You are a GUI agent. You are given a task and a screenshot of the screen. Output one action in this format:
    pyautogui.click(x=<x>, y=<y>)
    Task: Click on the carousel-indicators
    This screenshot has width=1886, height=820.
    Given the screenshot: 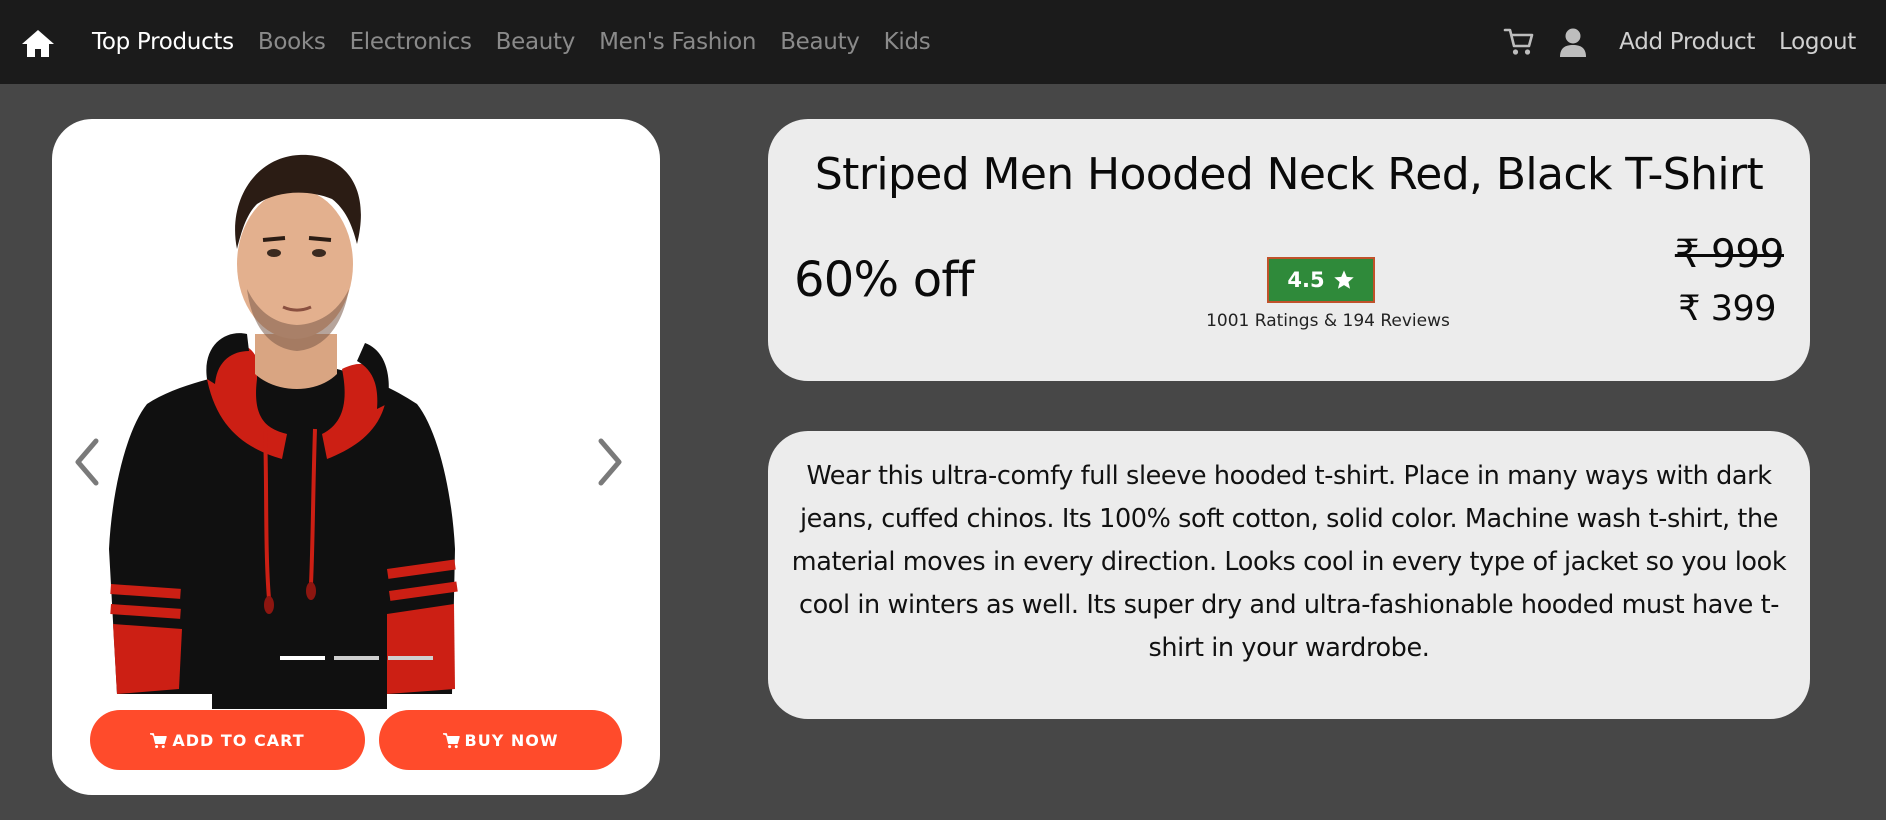 What is the action you would take?
    pyautogui.click(x=361, y=658)
    